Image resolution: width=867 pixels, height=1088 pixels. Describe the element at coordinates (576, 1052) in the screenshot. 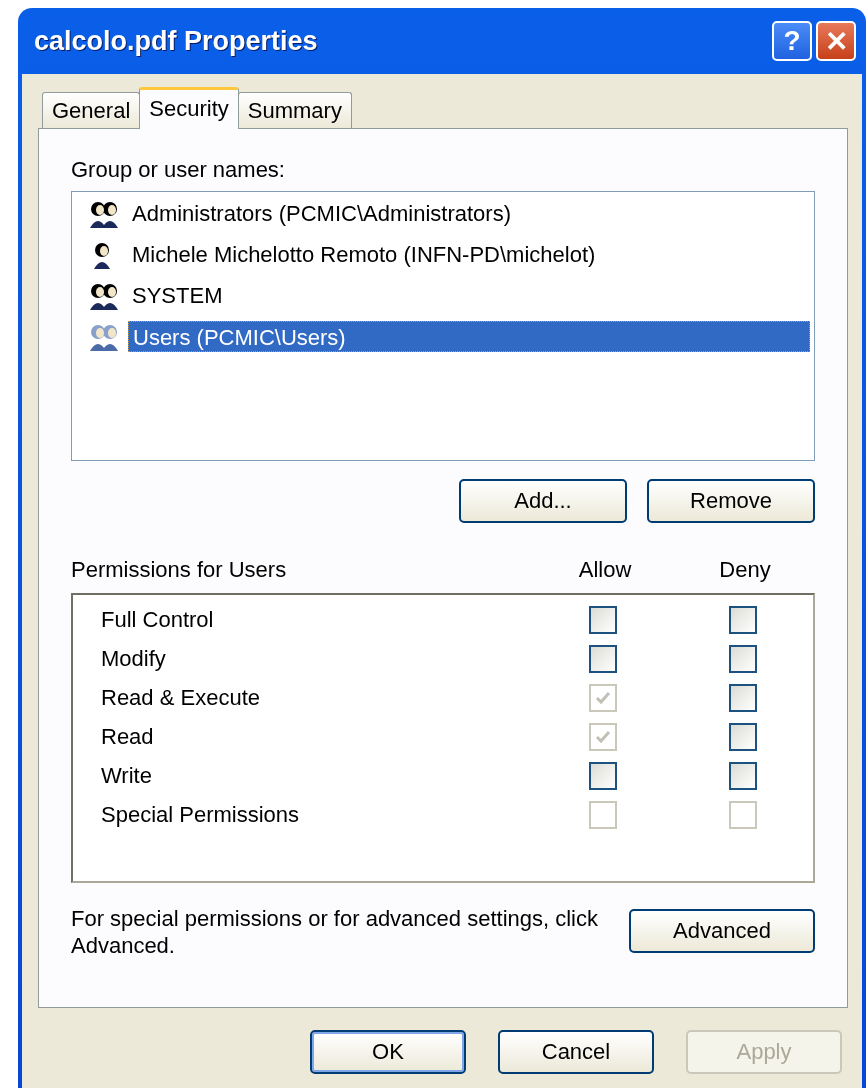

I see `button: Cancel` at that location.